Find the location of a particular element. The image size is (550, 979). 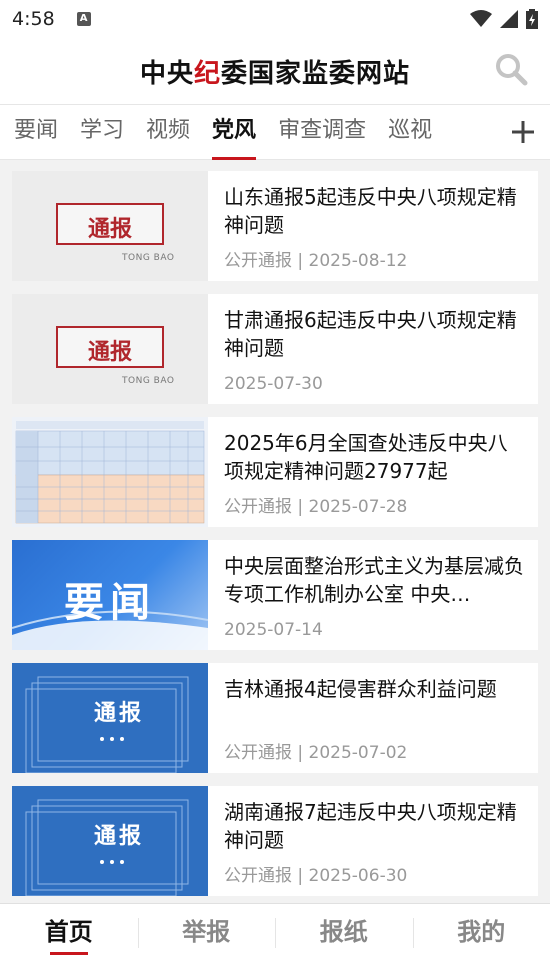

category-tabs: 要闻 学习 视频 党风 审查调查 巡视 is located at coordinates (275, 132).